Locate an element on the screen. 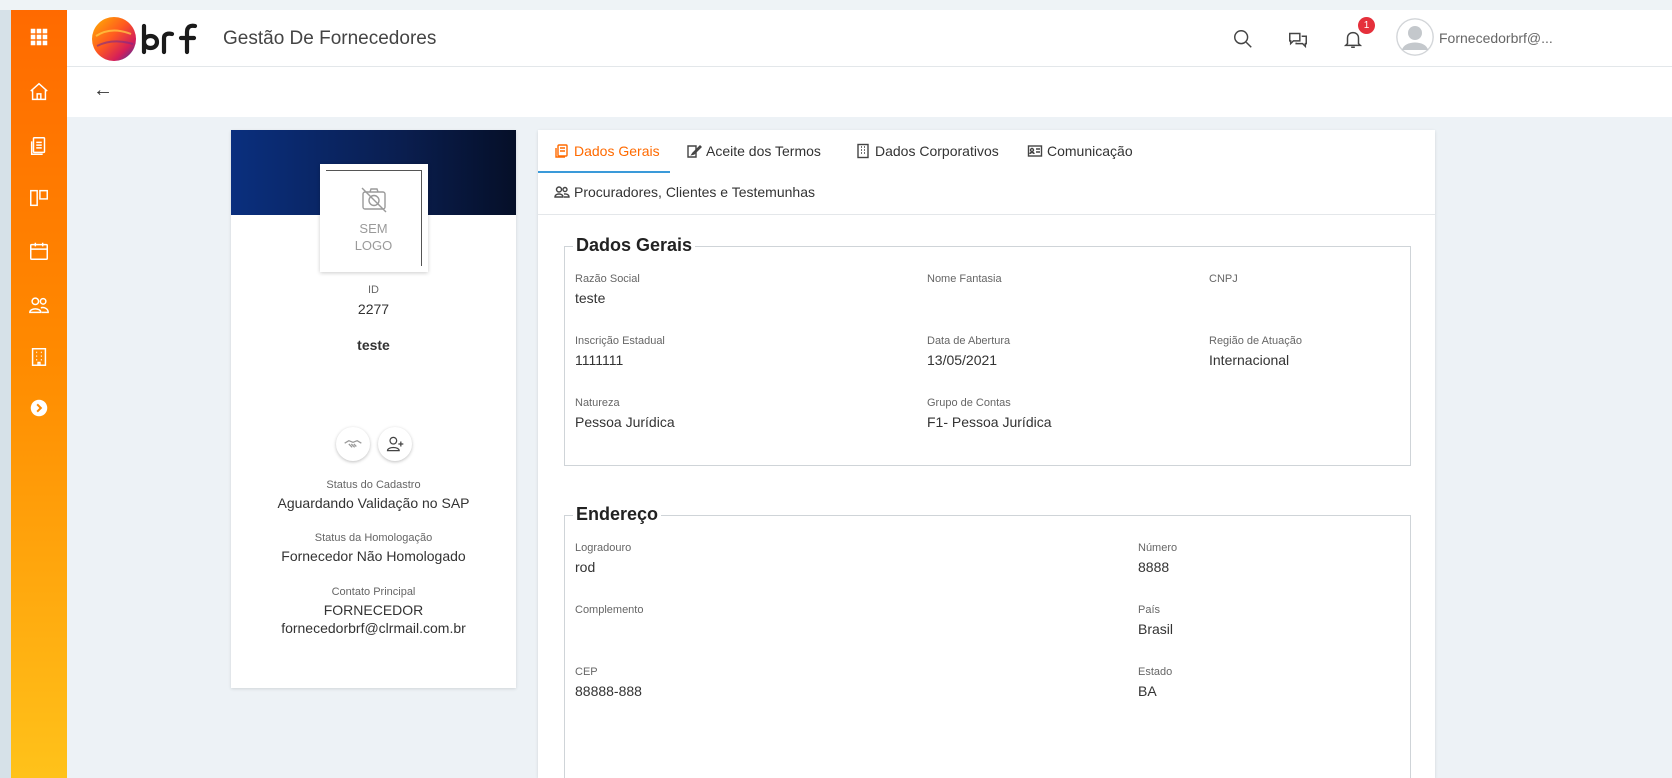 The width and height of the screenshot is (1672, 778). tab-label: Comunicação is located at coordinates (1090, 151).